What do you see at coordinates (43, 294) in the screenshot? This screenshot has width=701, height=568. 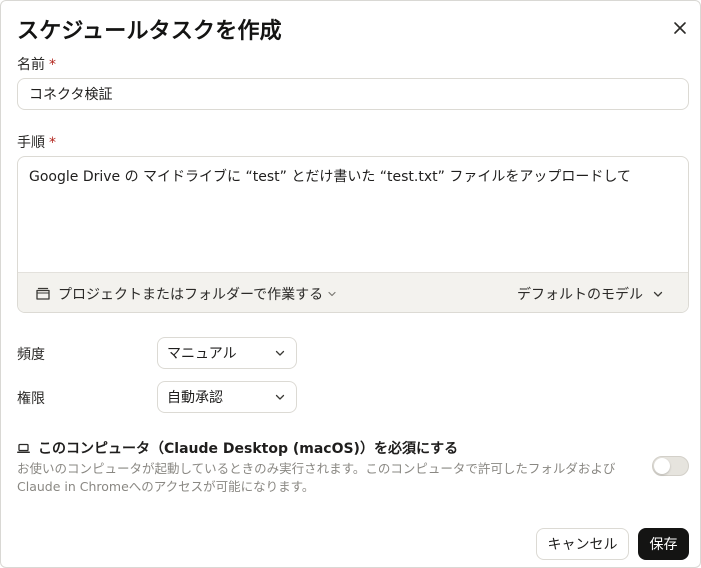 I see `folder-icon` at bounding box center [43, 294].